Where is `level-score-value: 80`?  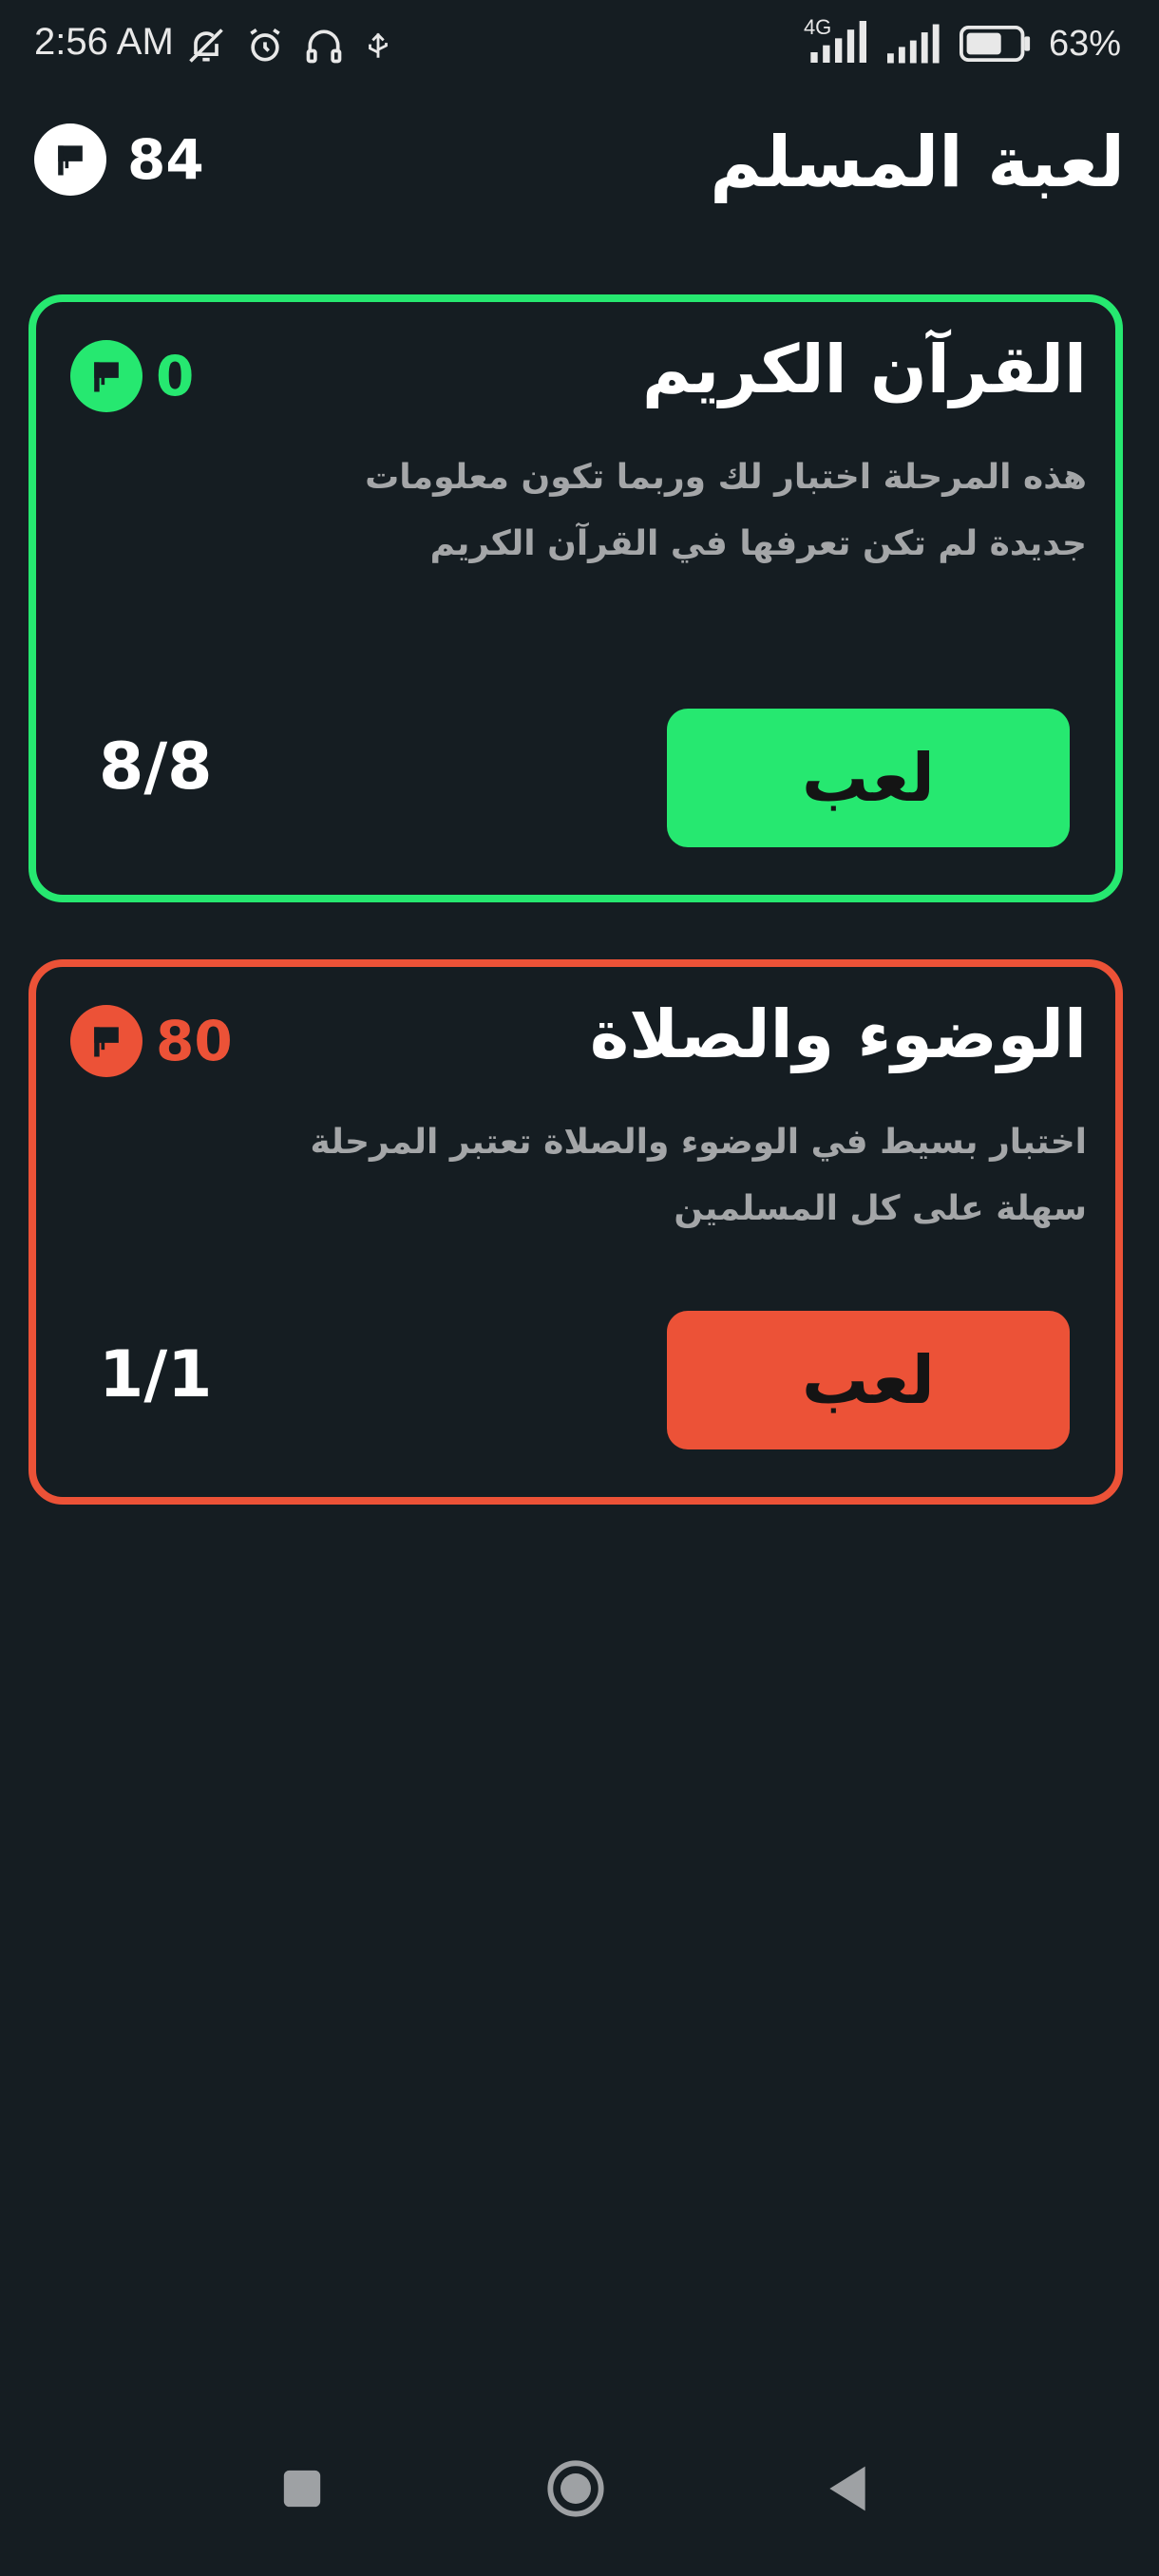 level-score-value: 80 is located at coordinates (194, 1041).